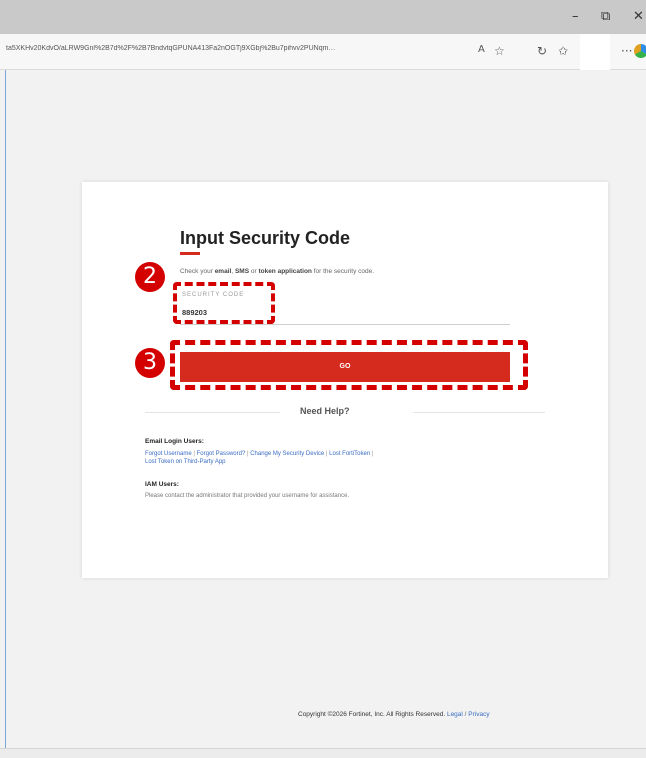 The width and height of the screenshot is (646, 758). I want to click on restore-button: ⧉, so click(605, 16).